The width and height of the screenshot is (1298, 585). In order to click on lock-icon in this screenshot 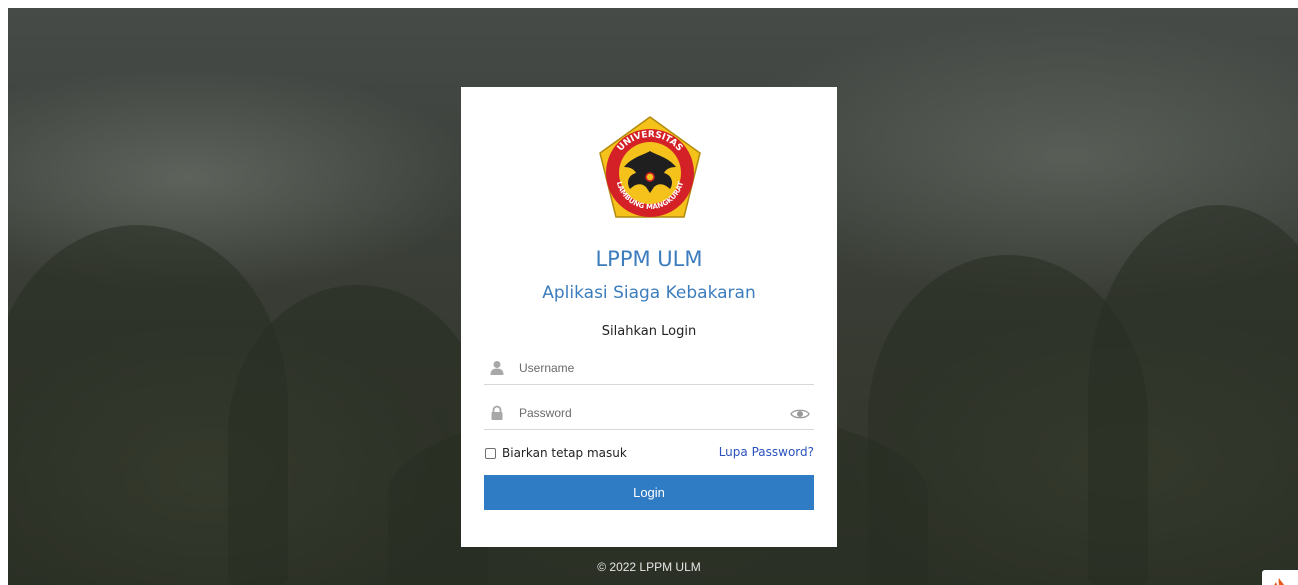, I will do `click(497, 413)`.